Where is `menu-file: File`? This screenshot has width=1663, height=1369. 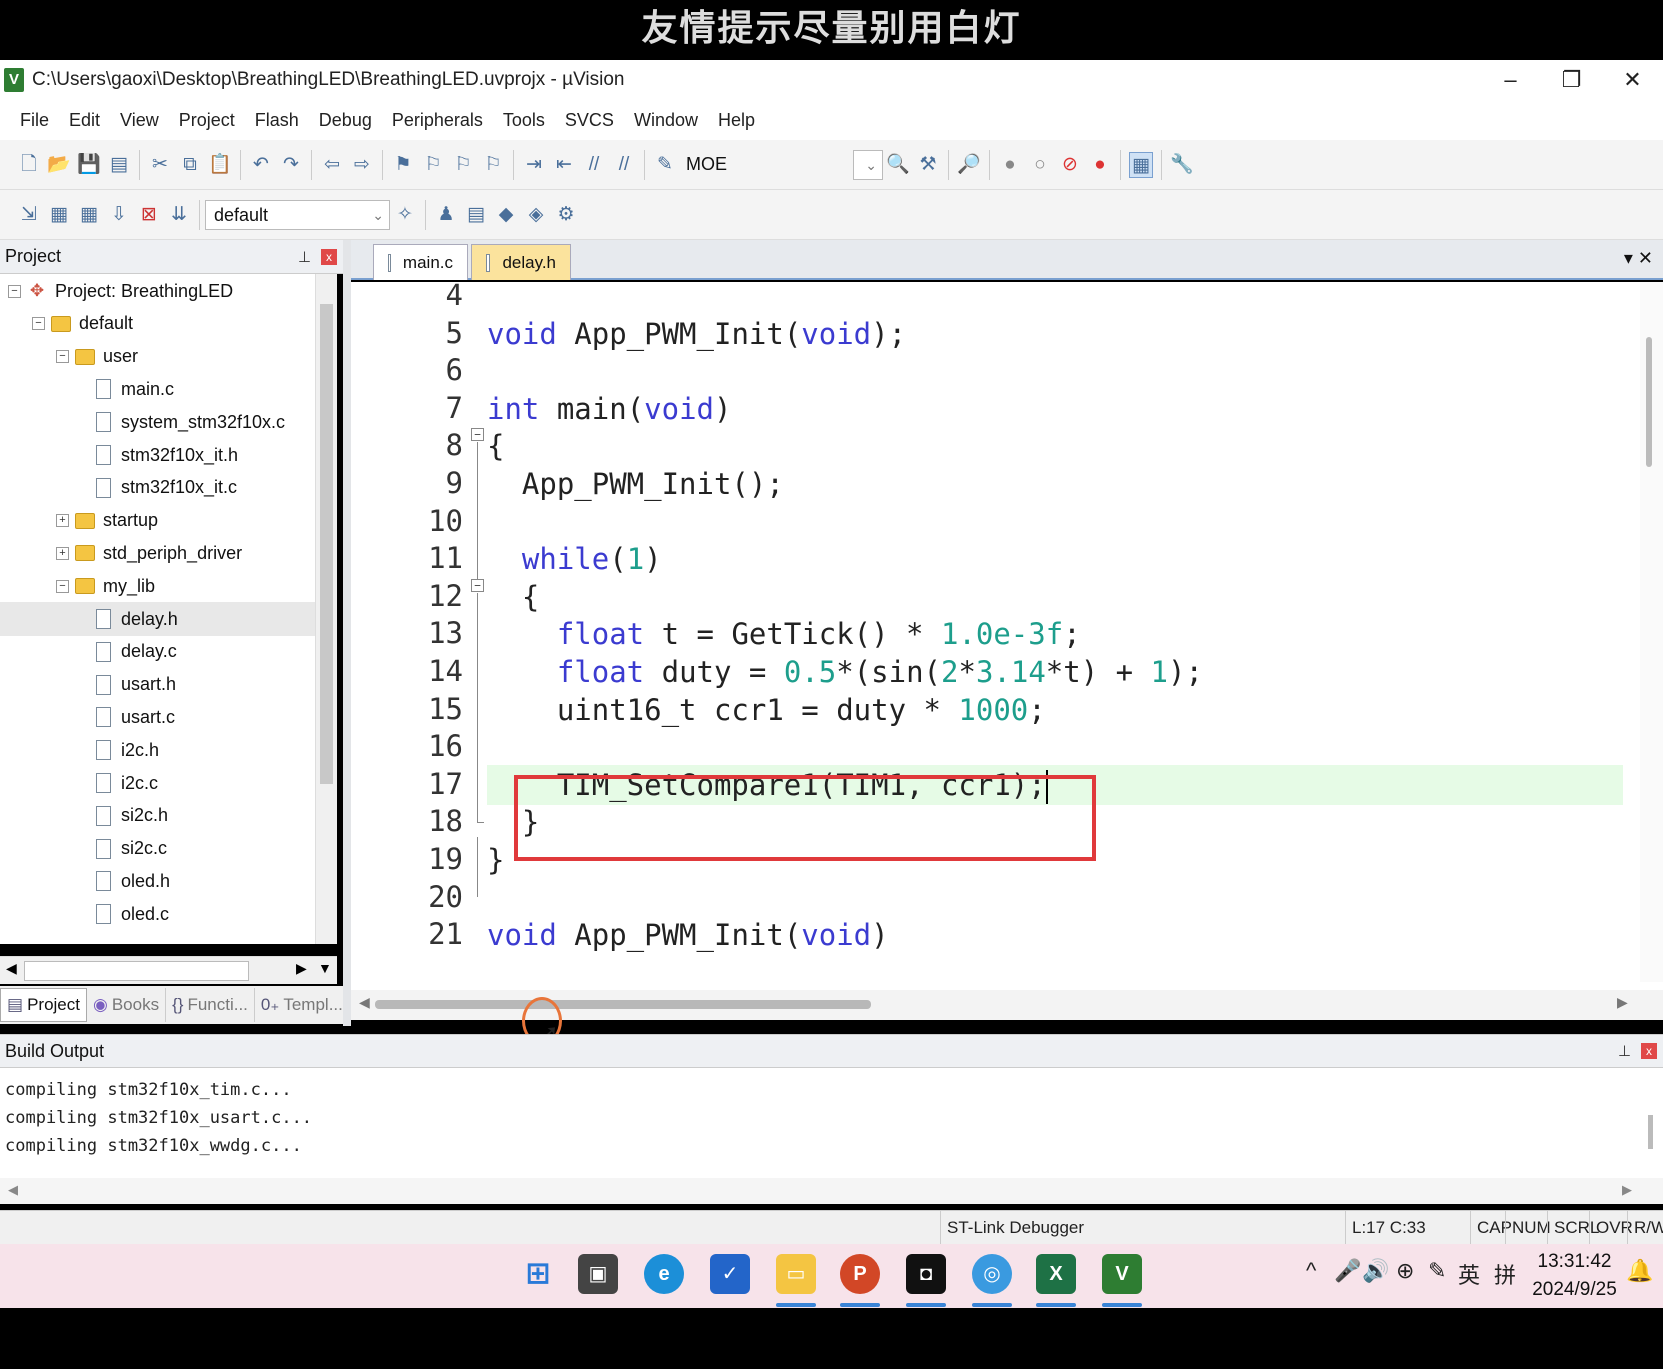 menu-file: File is located at coordinates (34, 120).